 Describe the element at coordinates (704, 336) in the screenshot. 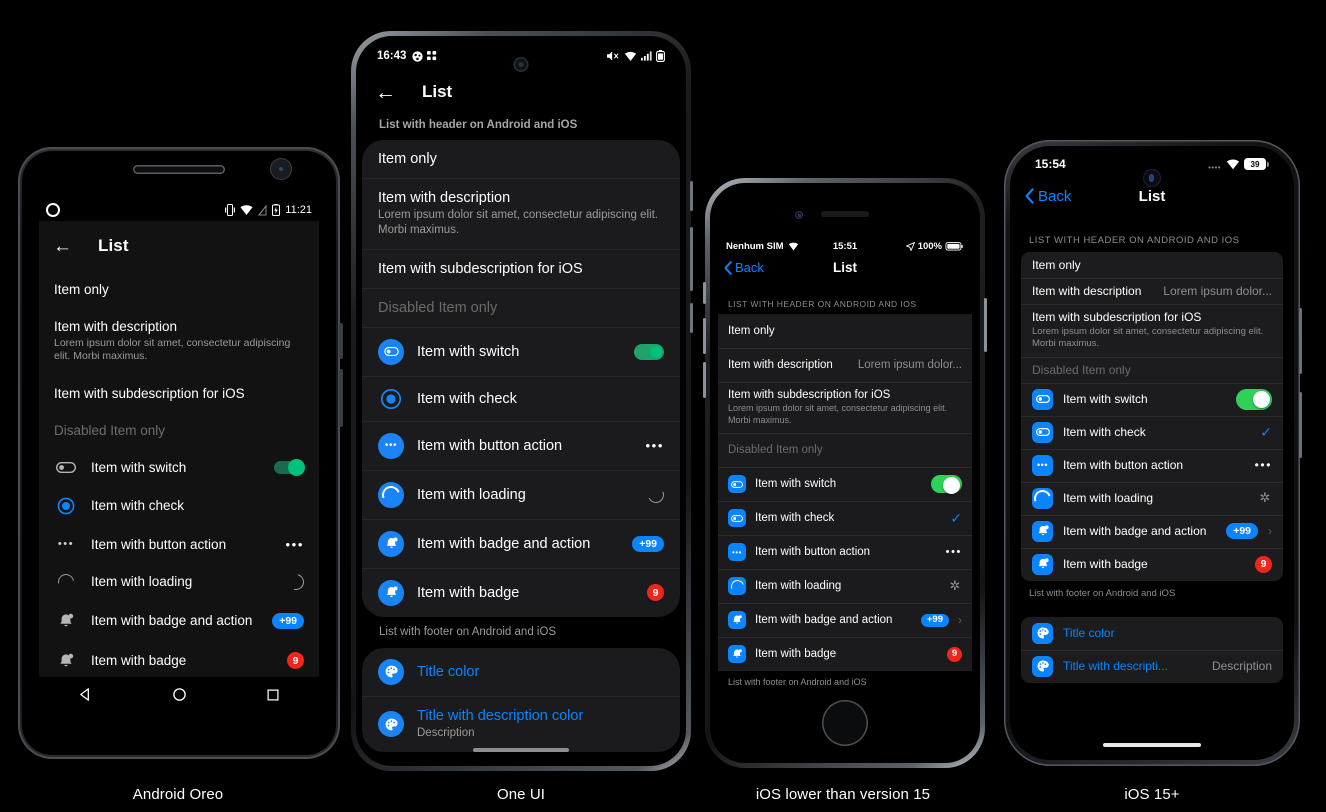

I see `volume-up-button` at that location.